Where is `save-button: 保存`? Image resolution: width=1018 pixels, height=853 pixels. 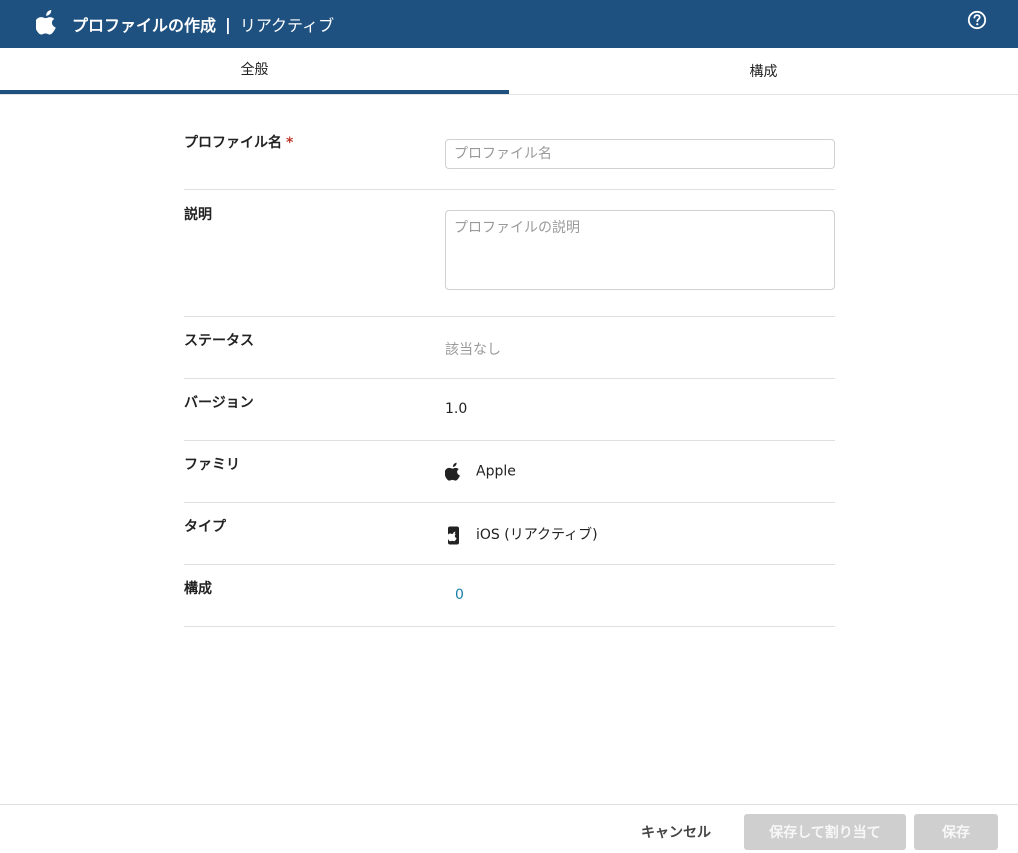 save-button: 保存 is located at coordinates (956, 832).